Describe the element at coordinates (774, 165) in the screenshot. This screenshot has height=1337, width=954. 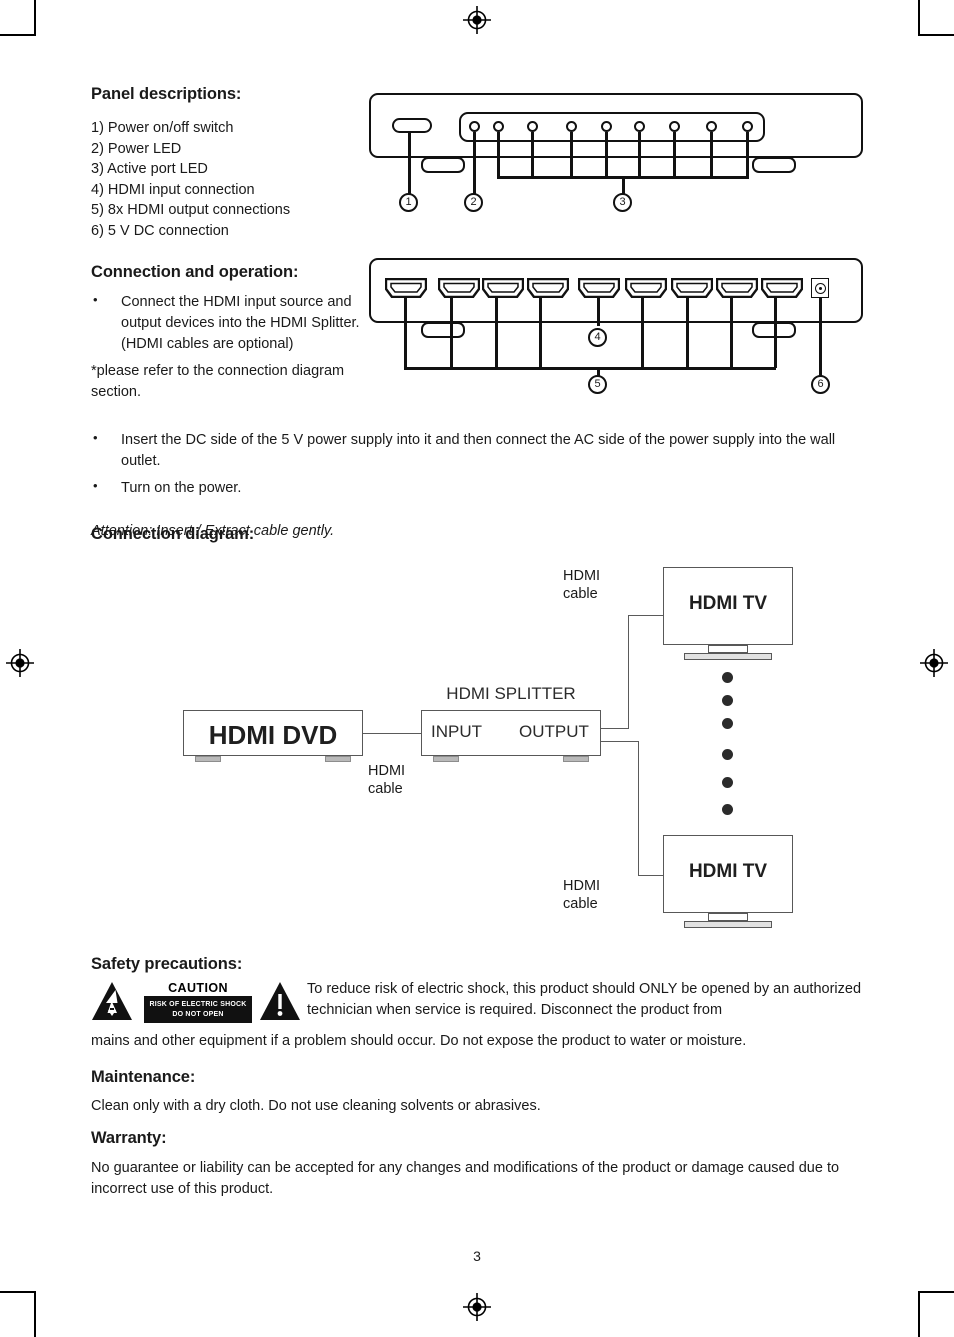
I see `panel-foot-right` at that location.